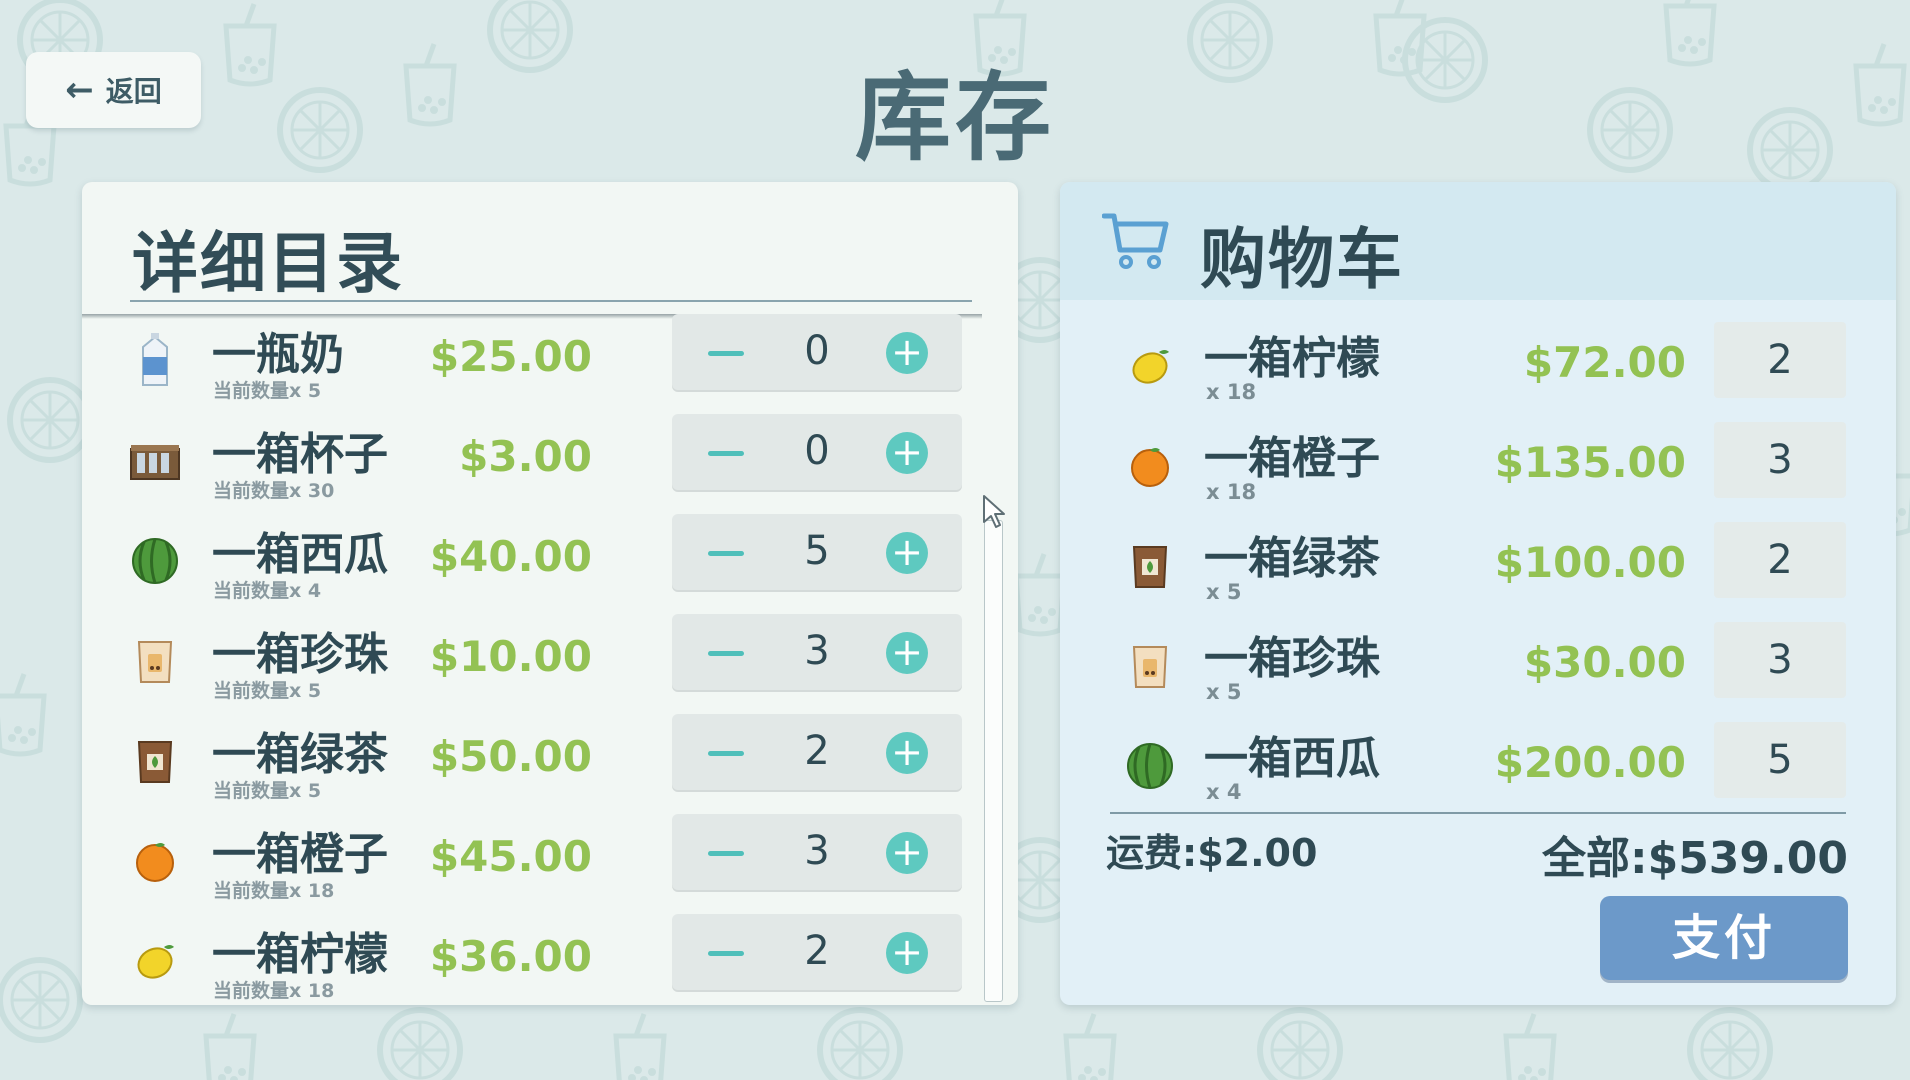 The image size is (1910, 1080). I want to click on catalog-item: 一瓶奶 当前数量x 5 $25.00 0 +, so click(532, 364).